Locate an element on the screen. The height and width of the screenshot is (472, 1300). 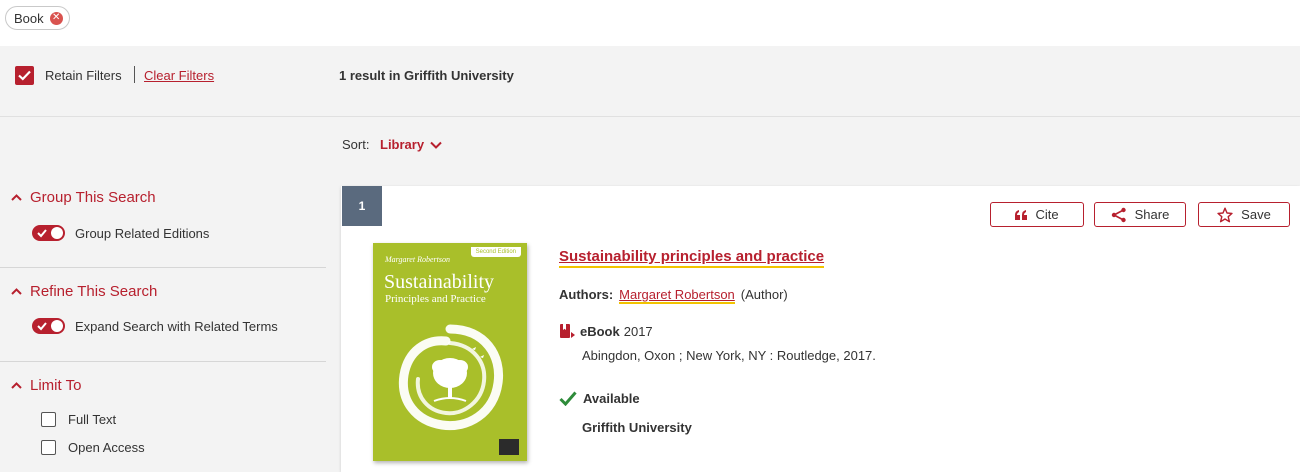
cover-subtitle: Principles and Practice is located at coordinates (435, 299).